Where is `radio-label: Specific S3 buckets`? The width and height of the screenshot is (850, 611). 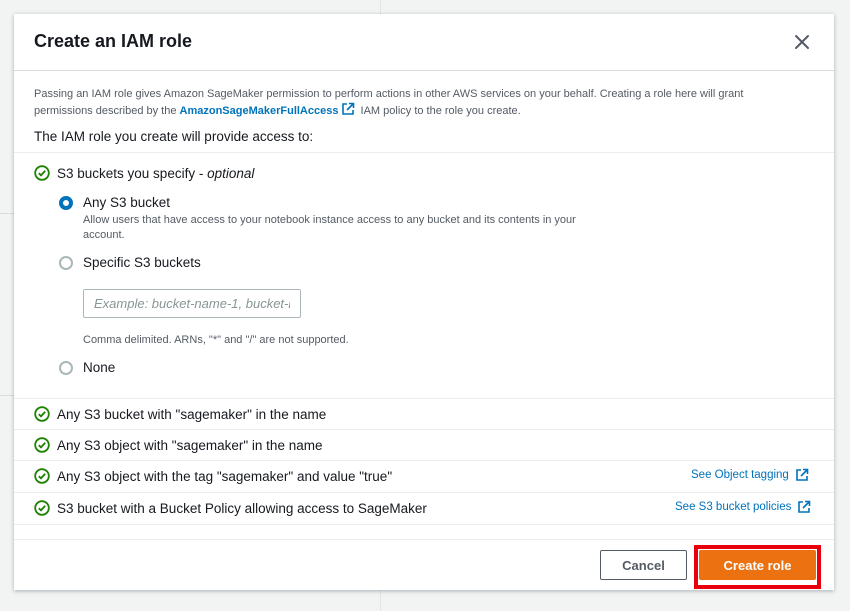 radio-label: Specific S3 buckets is located at coordinates (142, 262).